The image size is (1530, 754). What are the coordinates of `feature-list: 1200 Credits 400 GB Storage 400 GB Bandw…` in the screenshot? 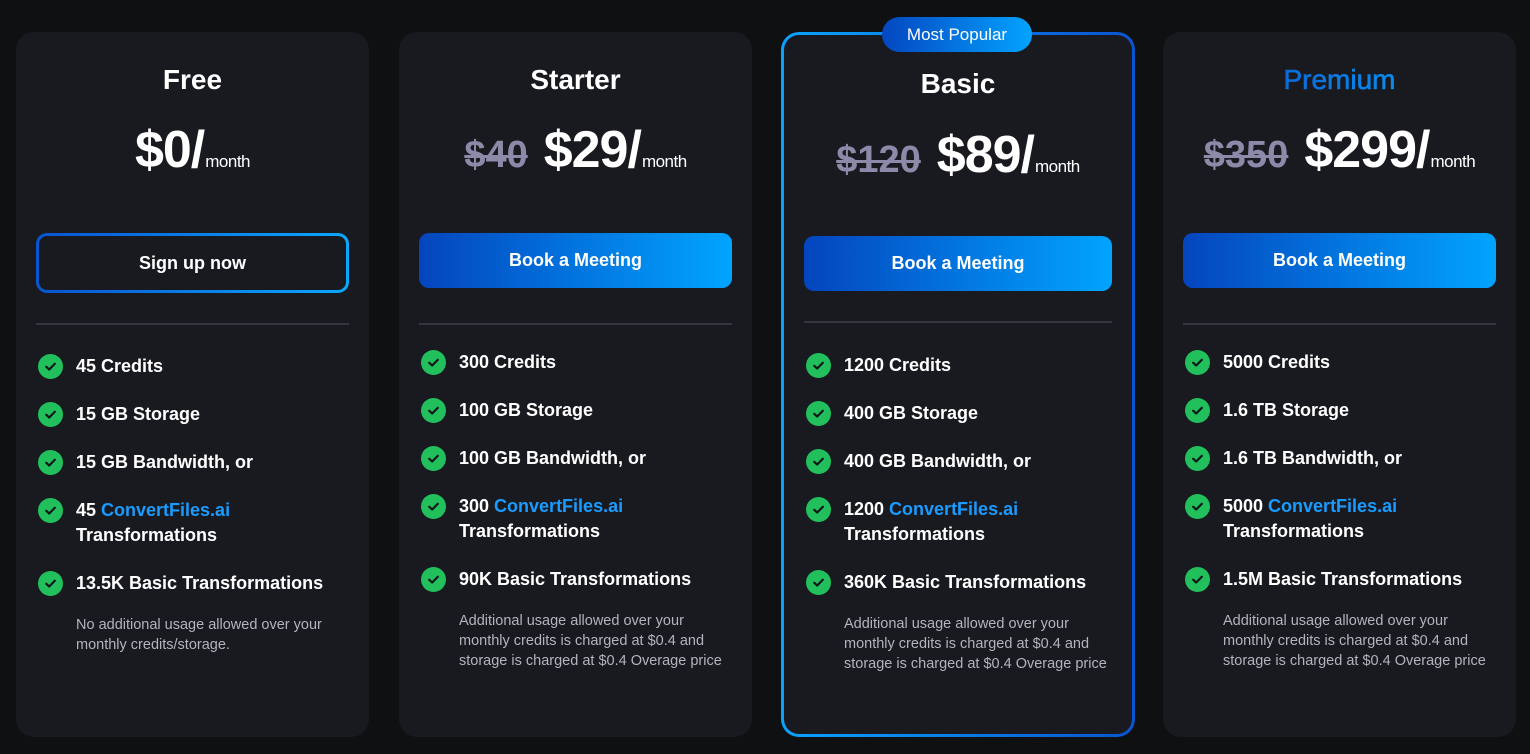 It's located at (958, 513).